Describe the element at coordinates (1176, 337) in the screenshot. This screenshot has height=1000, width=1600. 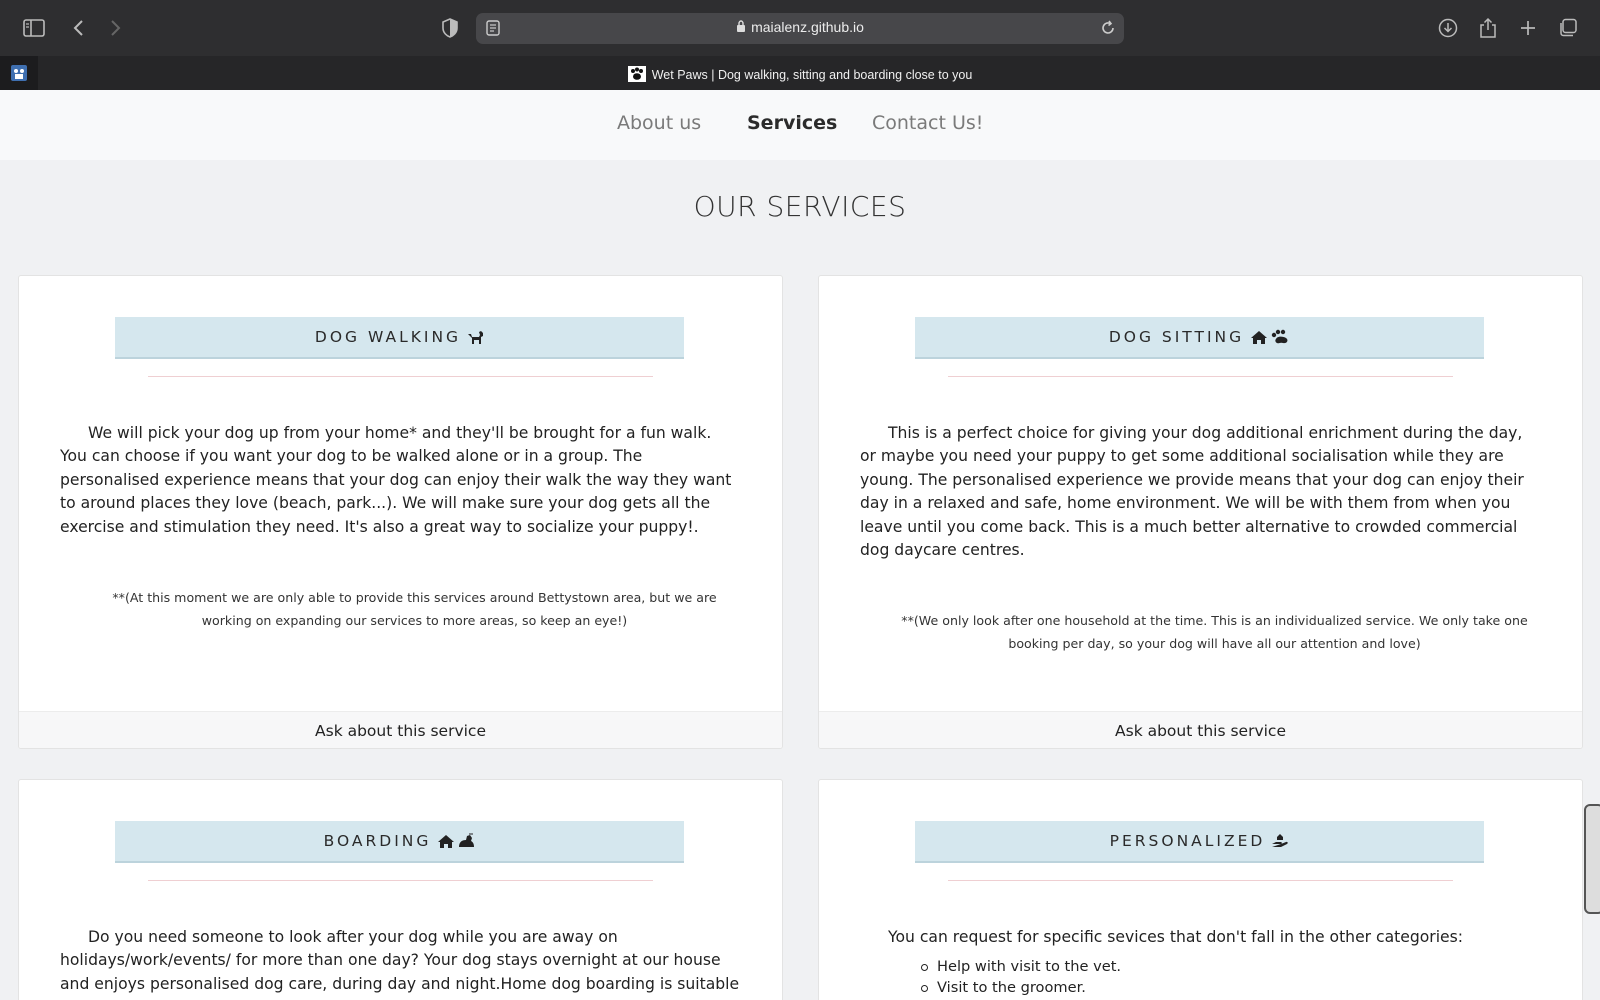
I see `card-header-label: DOG SITTING` at that location.